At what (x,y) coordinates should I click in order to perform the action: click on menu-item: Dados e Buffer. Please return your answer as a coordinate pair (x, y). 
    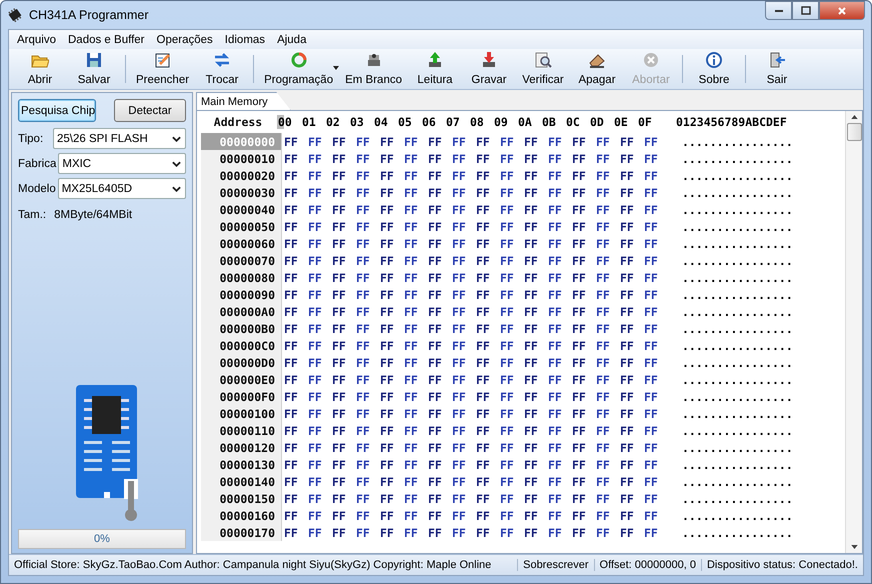
    Looking at the image, I should click on (106, 40).